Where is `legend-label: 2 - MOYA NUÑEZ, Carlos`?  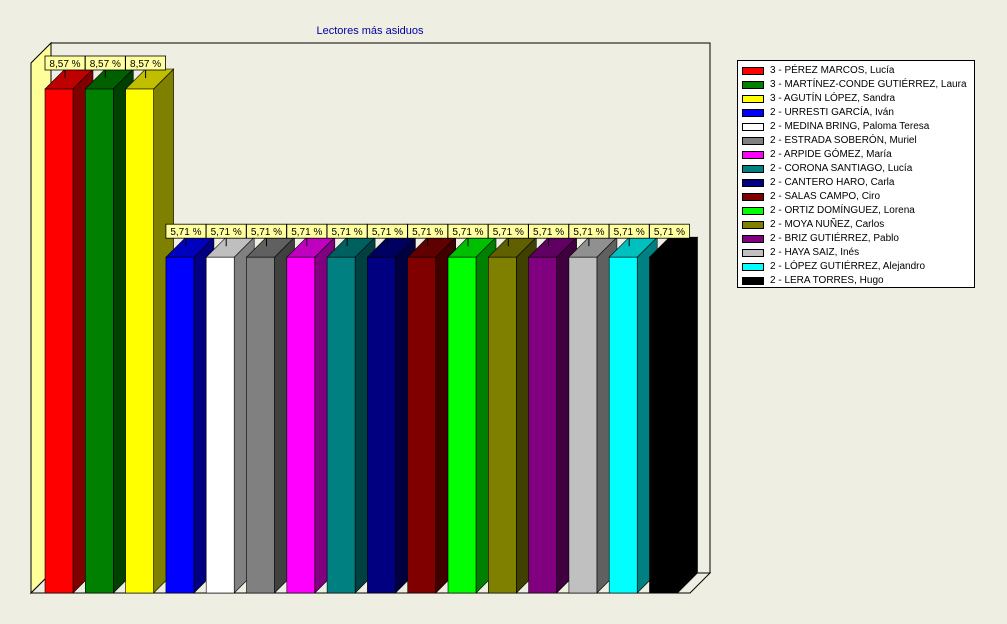 legend-label: 2 - MOYA NUÑEZ, Carlos is located at coordinates (827, 224).